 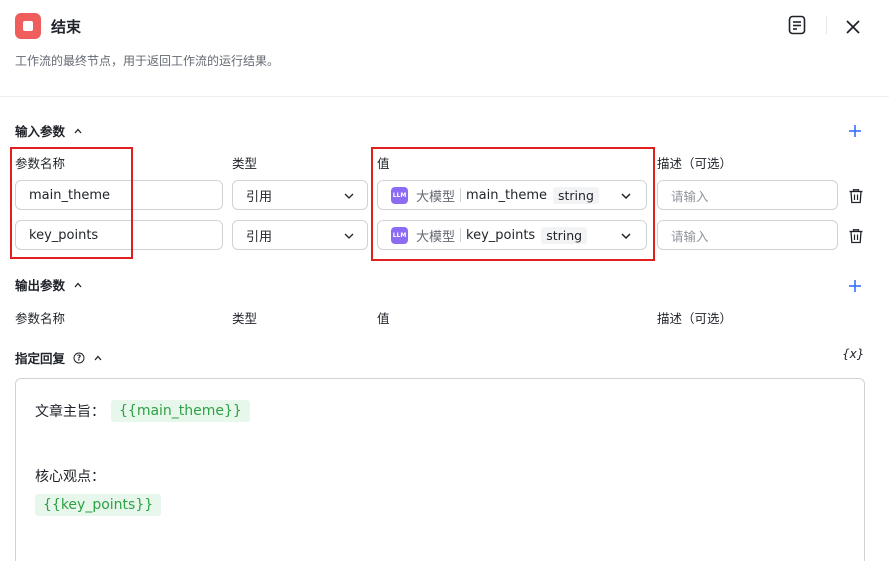 I want to click on reply-line: 核心观点：, so click(x=70, y=476).